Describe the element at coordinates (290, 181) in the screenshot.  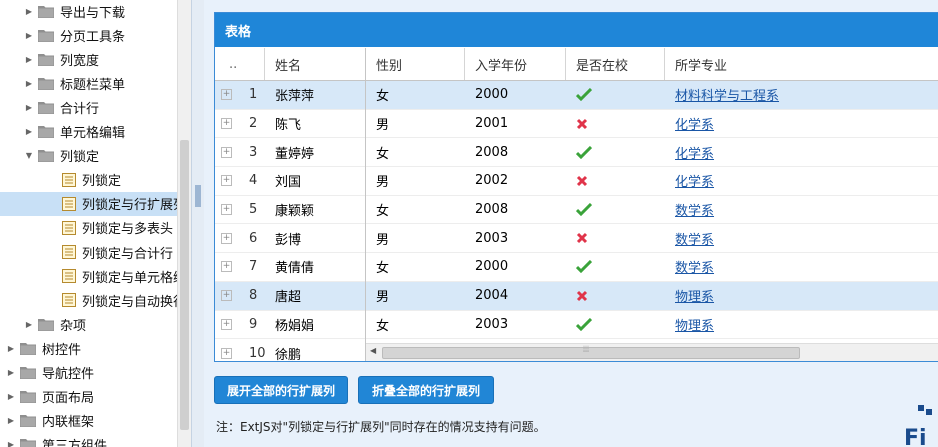
I see `locked-table-row: +4 刘国` at that location.